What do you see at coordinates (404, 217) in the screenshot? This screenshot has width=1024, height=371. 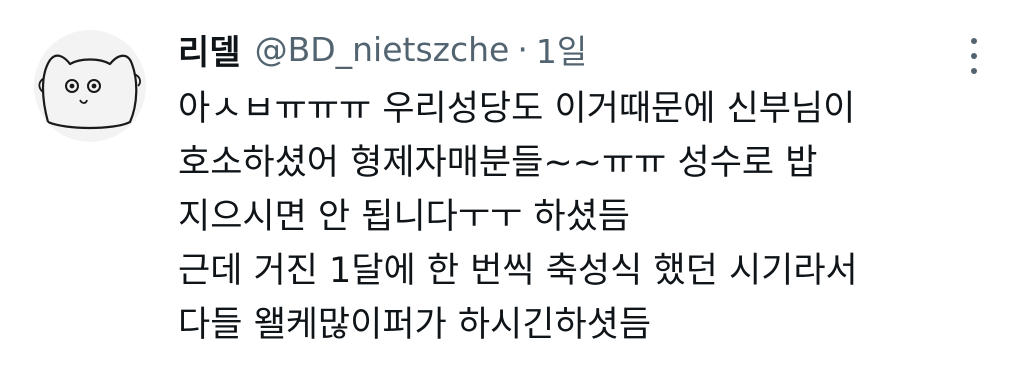 I see `tweet-text-line: 지으시면 안 됩니다ㅜㅜ 하셨듬` at bounding box center [404, 217].